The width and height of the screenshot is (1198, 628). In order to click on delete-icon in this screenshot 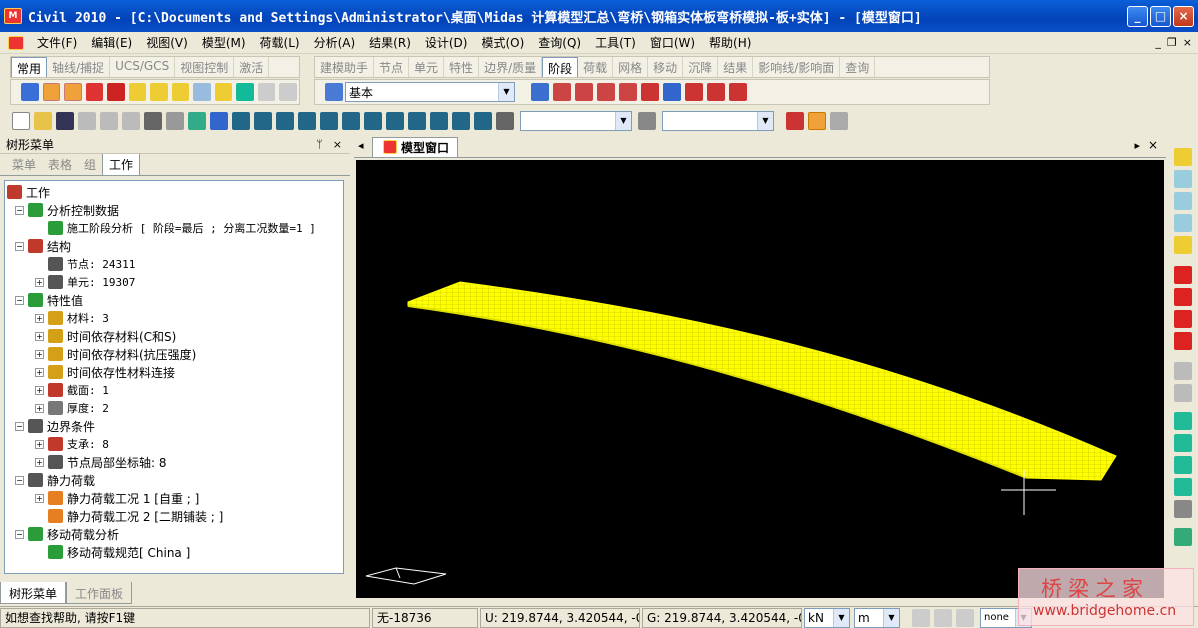, I will do `click(87, 121)`.